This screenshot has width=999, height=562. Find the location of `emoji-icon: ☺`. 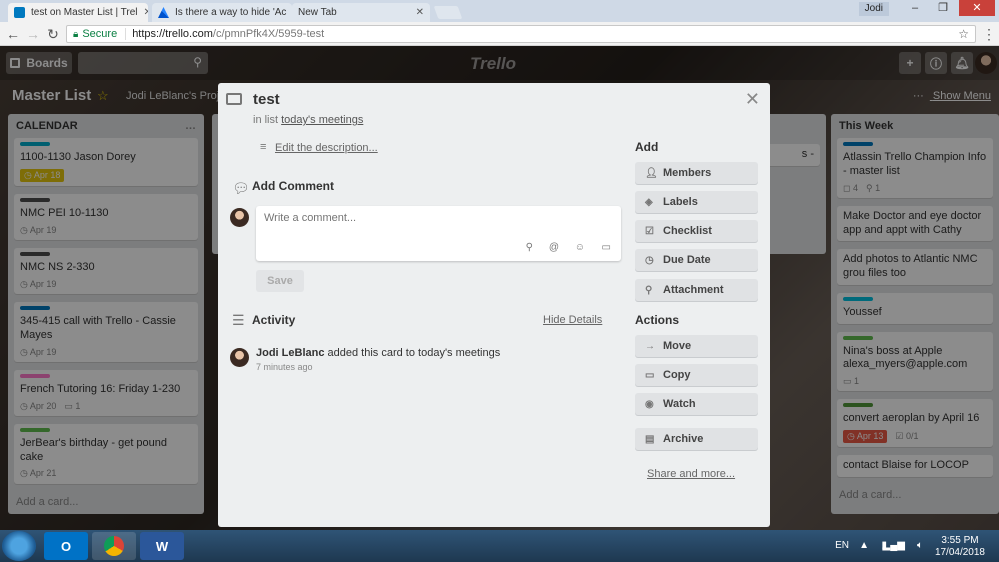

emoji-icon: ☺ is located at coordinates (580, 247).